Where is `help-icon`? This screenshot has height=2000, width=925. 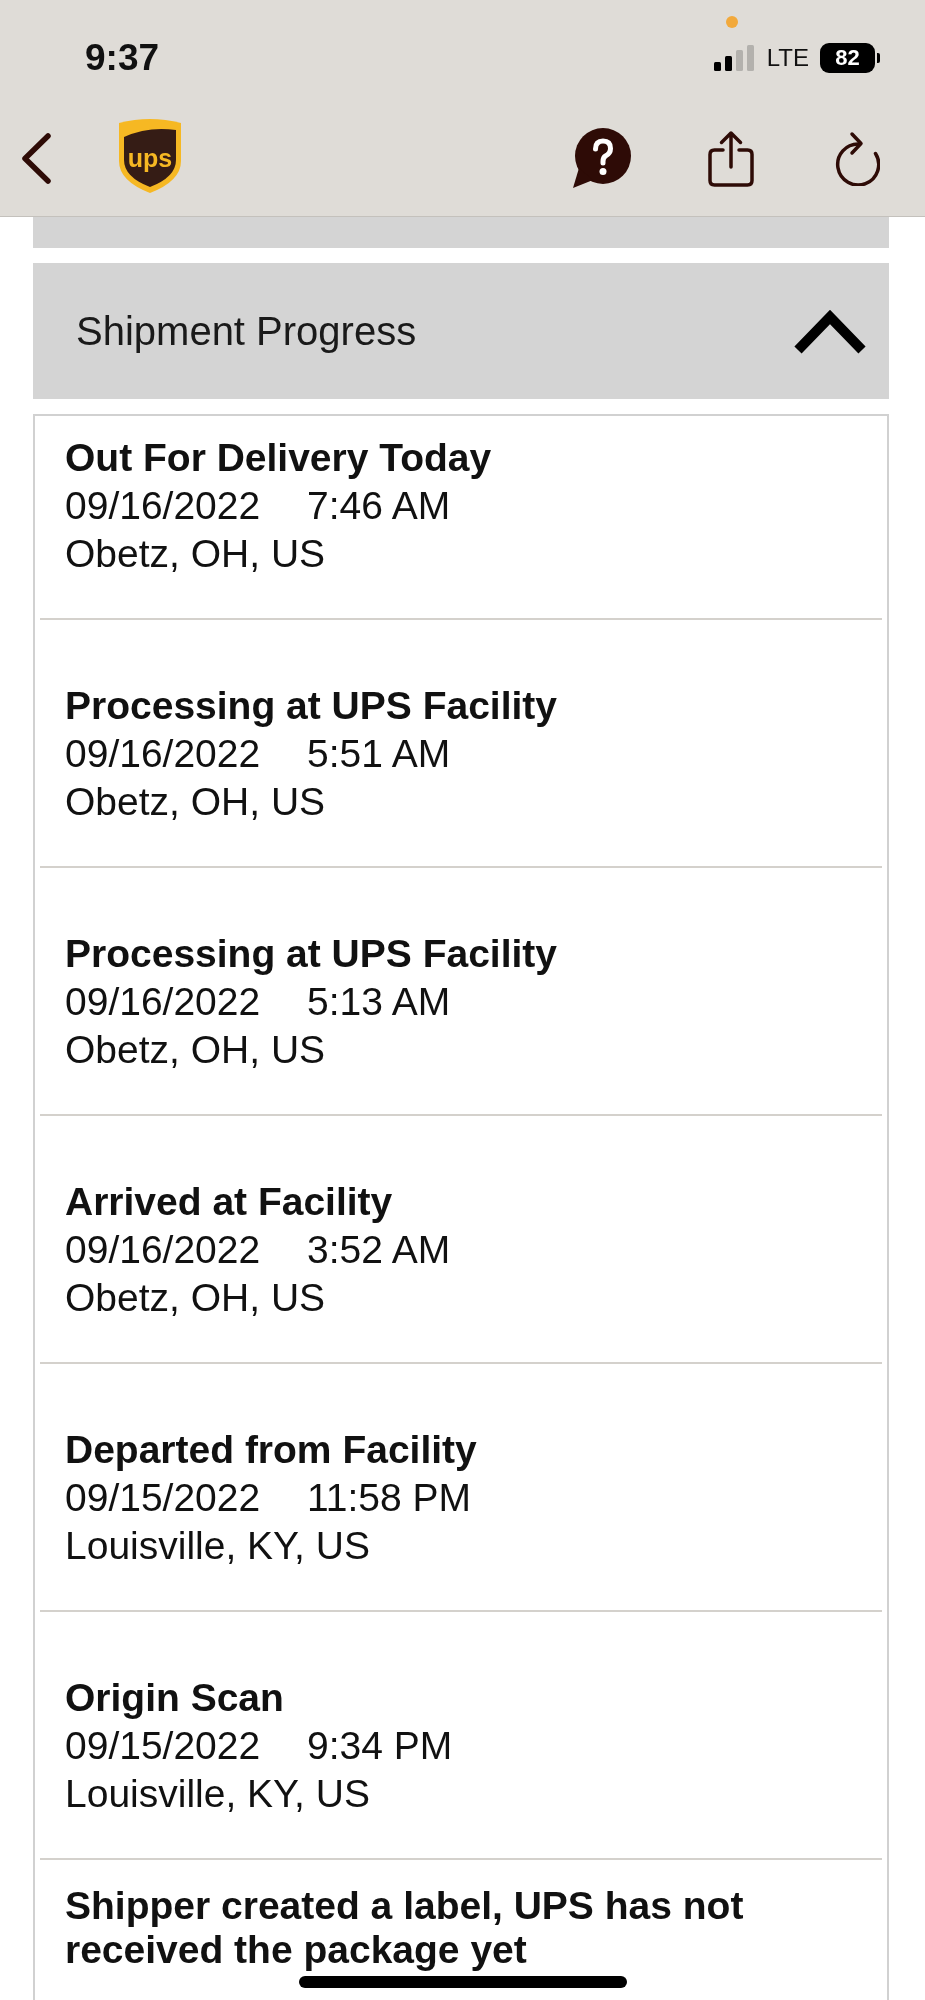
help-icon is located at coordinates (601, 158).